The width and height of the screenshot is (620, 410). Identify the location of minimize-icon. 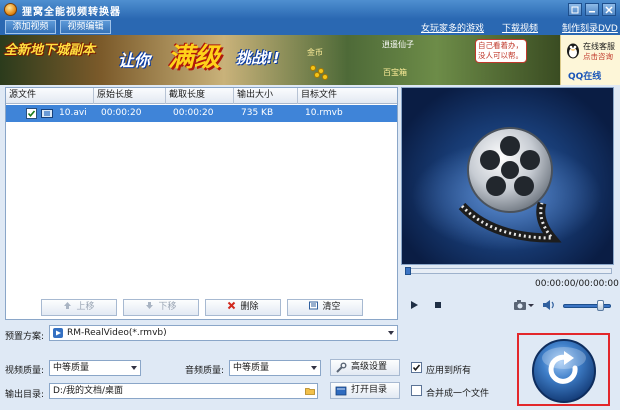
(592, 11).